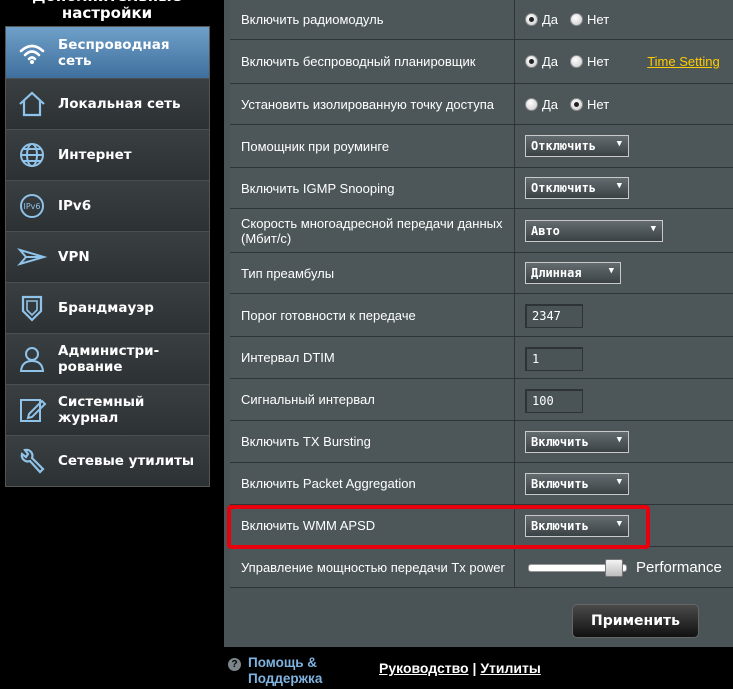  Describe the element at coordinates (679, 567) in the screenshot. I see `tx-power-value: Performance` at that location.